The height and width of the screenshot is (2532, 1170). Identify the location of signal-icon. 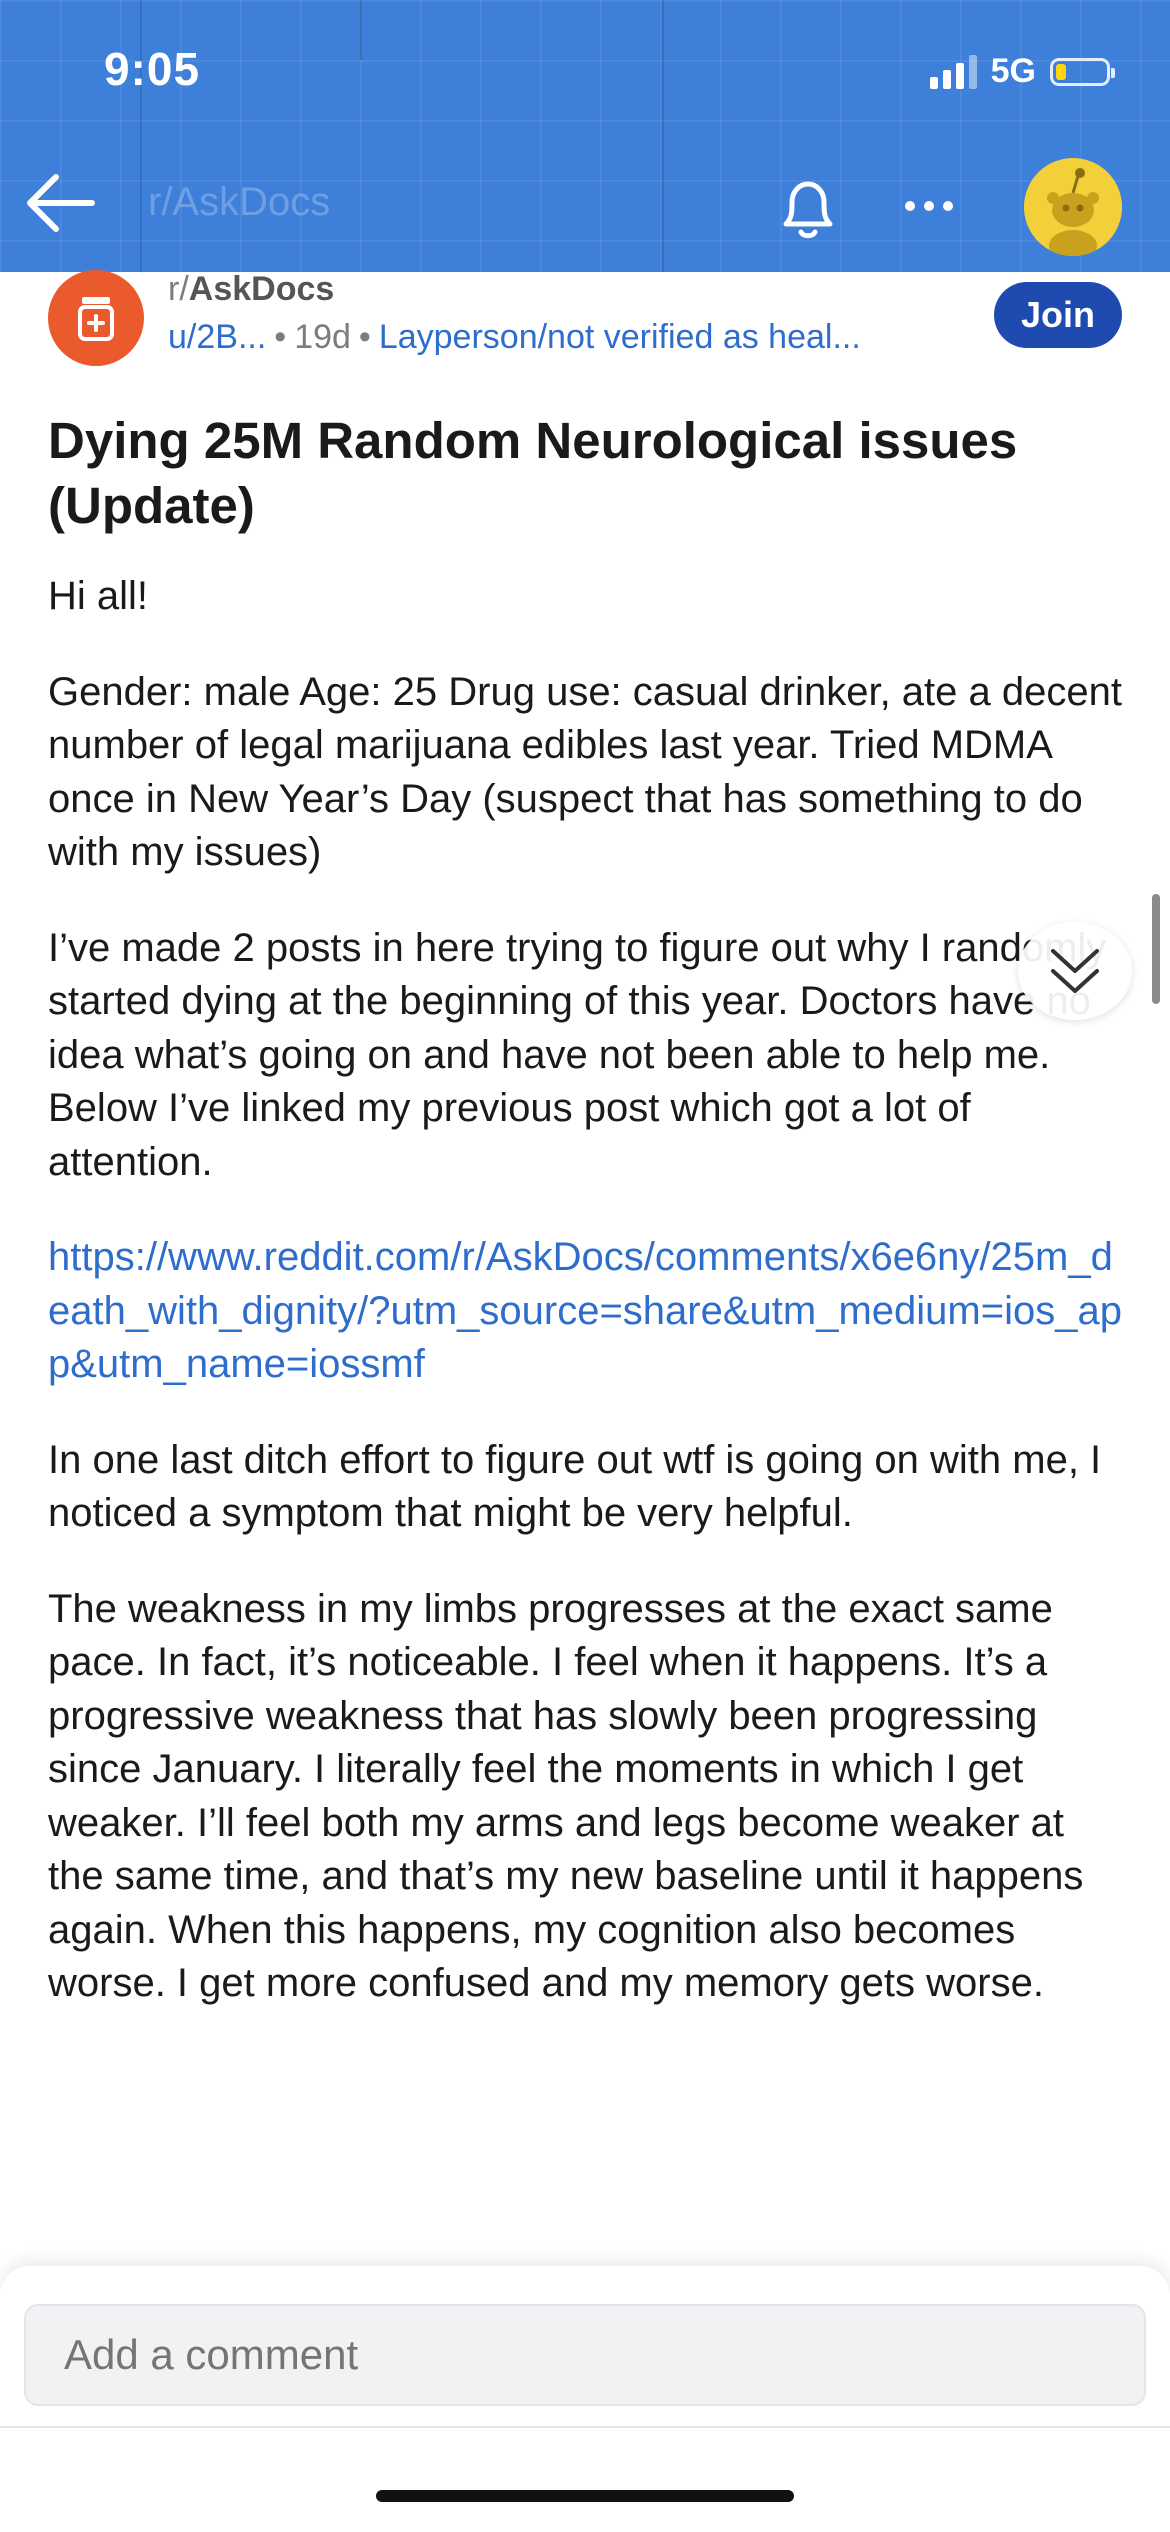
(953, 71).